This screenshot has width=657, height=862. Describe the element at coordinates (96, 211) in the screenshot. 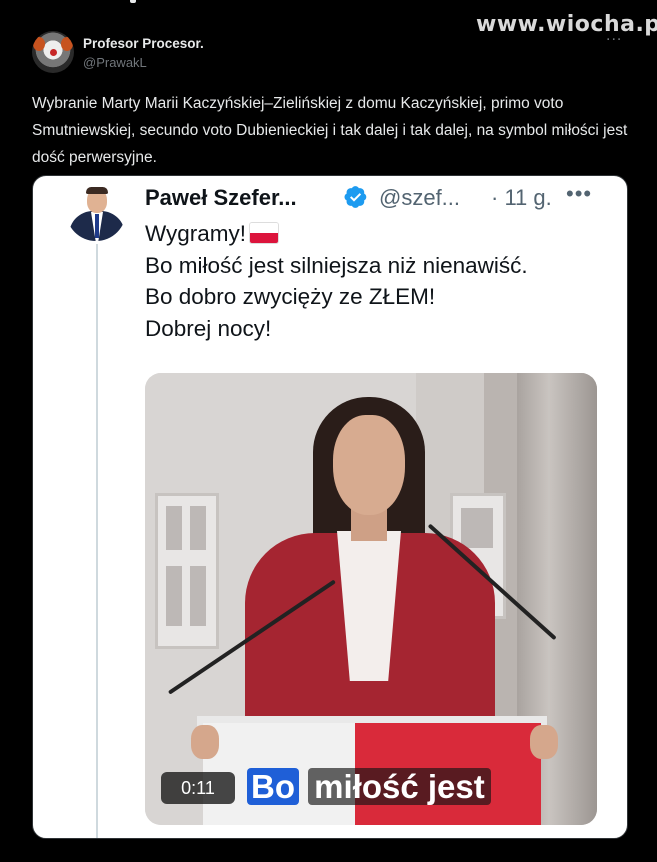

I see `quoted-author-avatar` at that location.